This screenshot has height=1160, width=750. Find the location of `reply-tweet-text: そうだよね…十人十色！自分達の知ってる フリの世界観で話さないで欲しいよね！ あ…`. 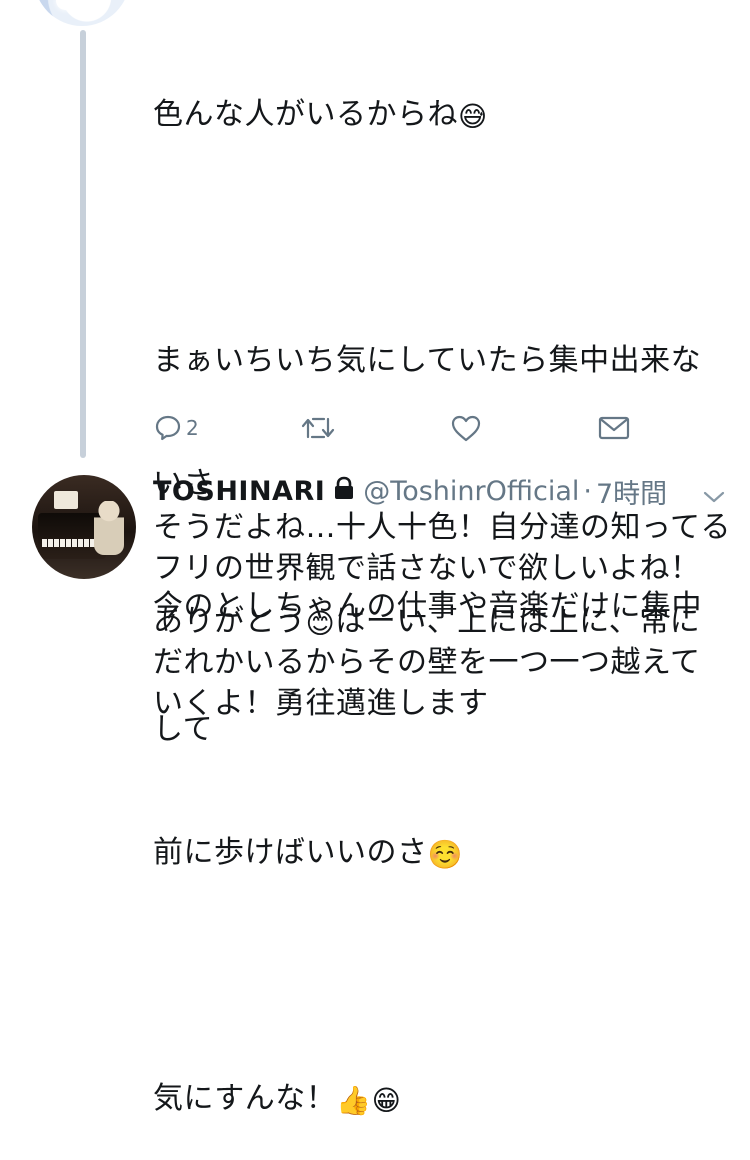

reply-tweet-text: そうだよね…十人十色！自分達の知ってる フリの世界観で話さないで欲しいよね！ あ… is located at coordinates (443, 615).